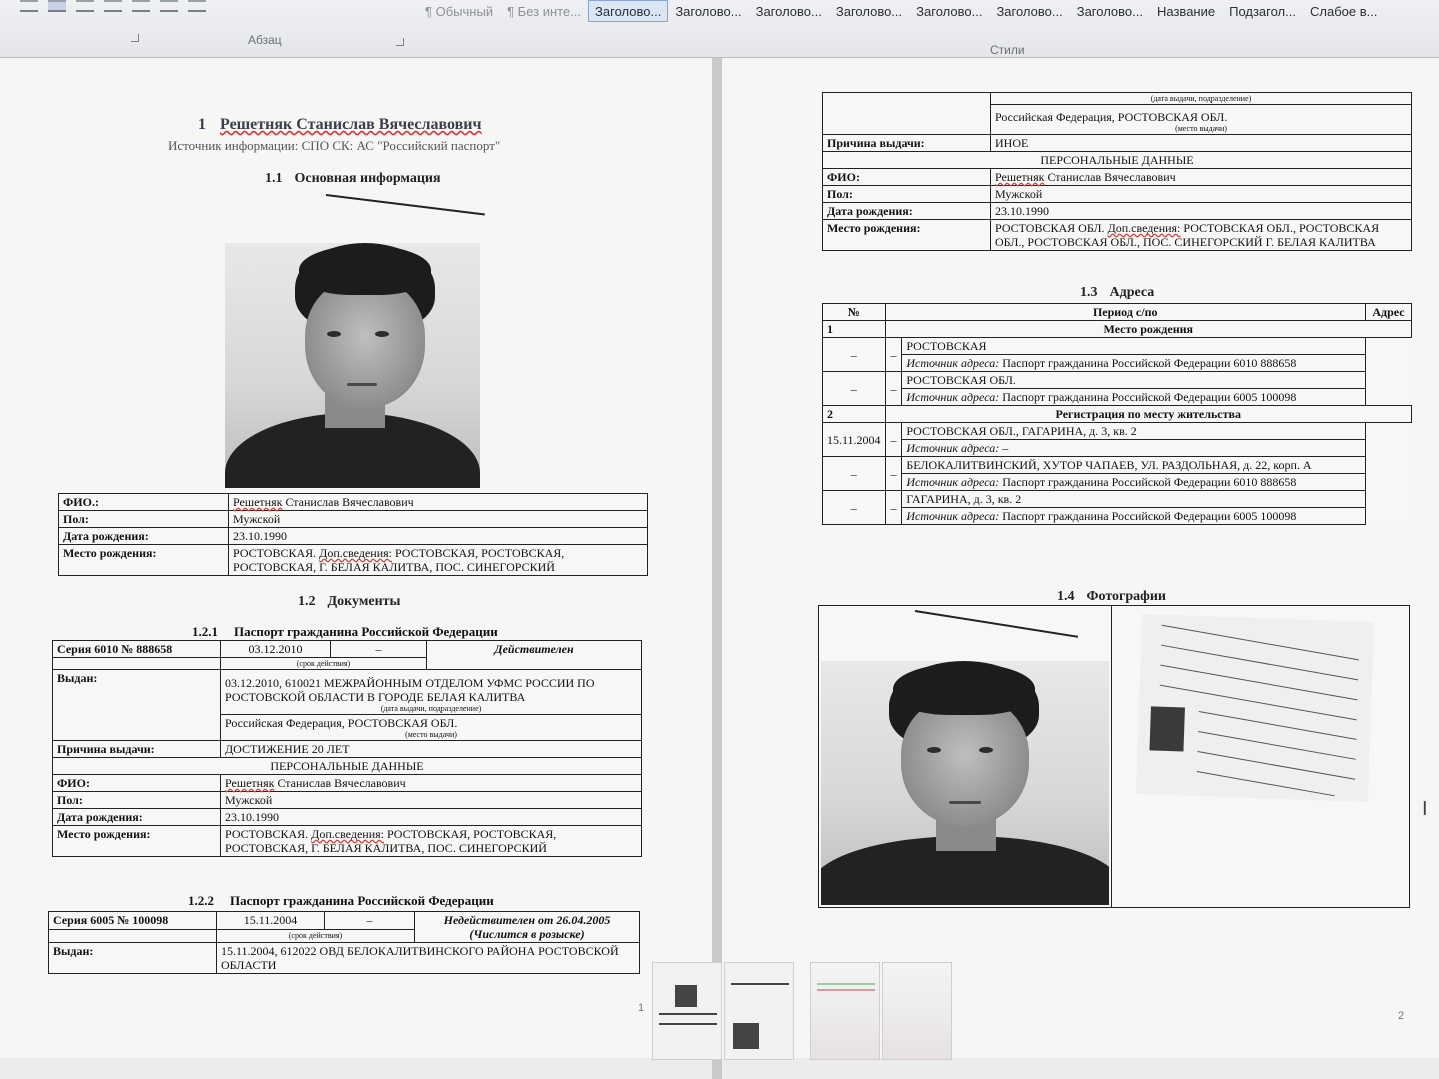 This screenshot has height=1079, width=1439. What do you see at coordinates (315, 936) in the screenshot?
I see `validity-caption: (срок действия)` at bounding box center [315, 936].